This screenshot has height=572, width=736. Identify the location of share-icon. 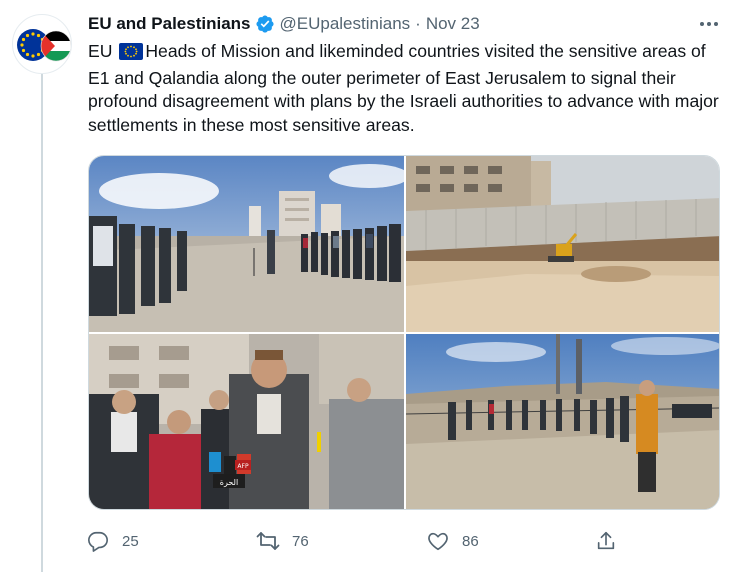
(606, 541).